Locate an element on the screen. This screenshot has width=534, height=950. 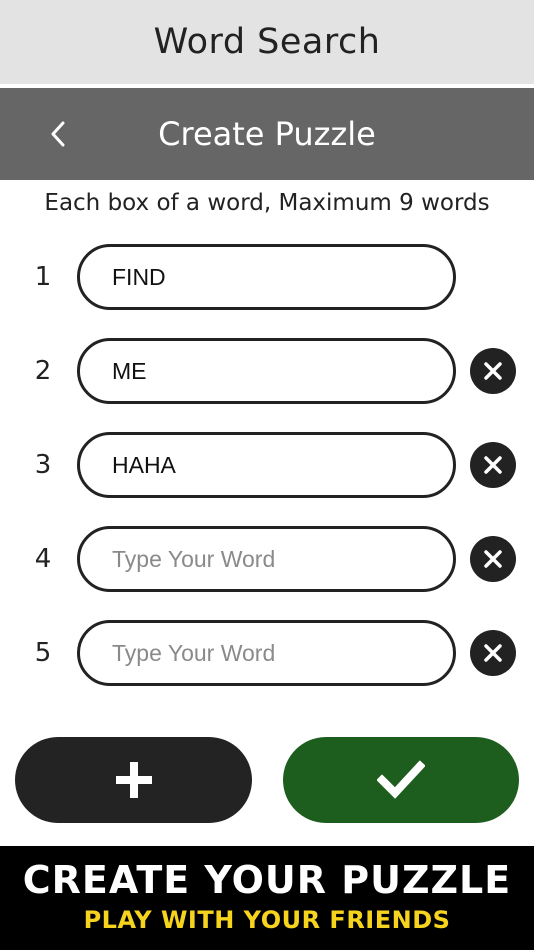
add-word-button is located at coordinates (133, 780).